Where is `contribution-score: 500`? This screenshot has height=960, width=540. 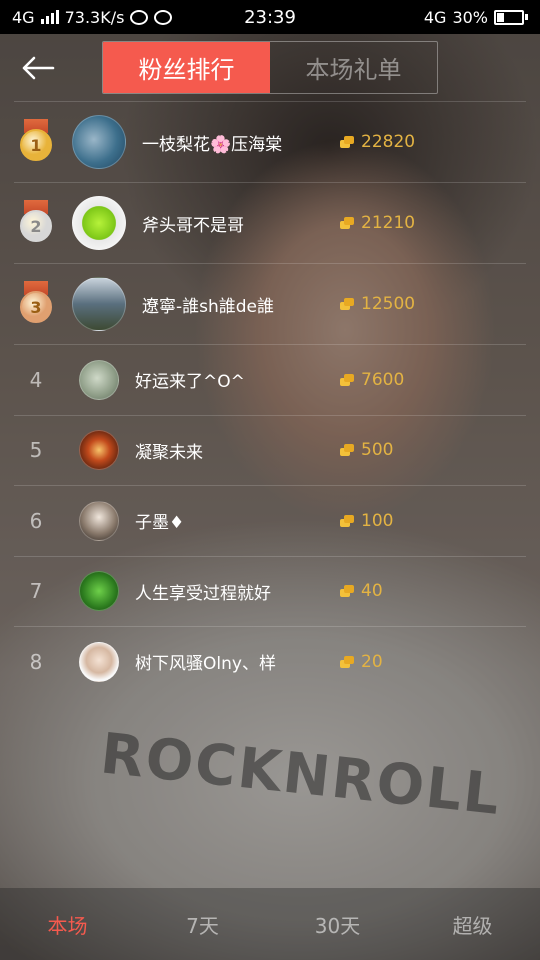
contribution-score: 500 is located at coordinates (366, 450).